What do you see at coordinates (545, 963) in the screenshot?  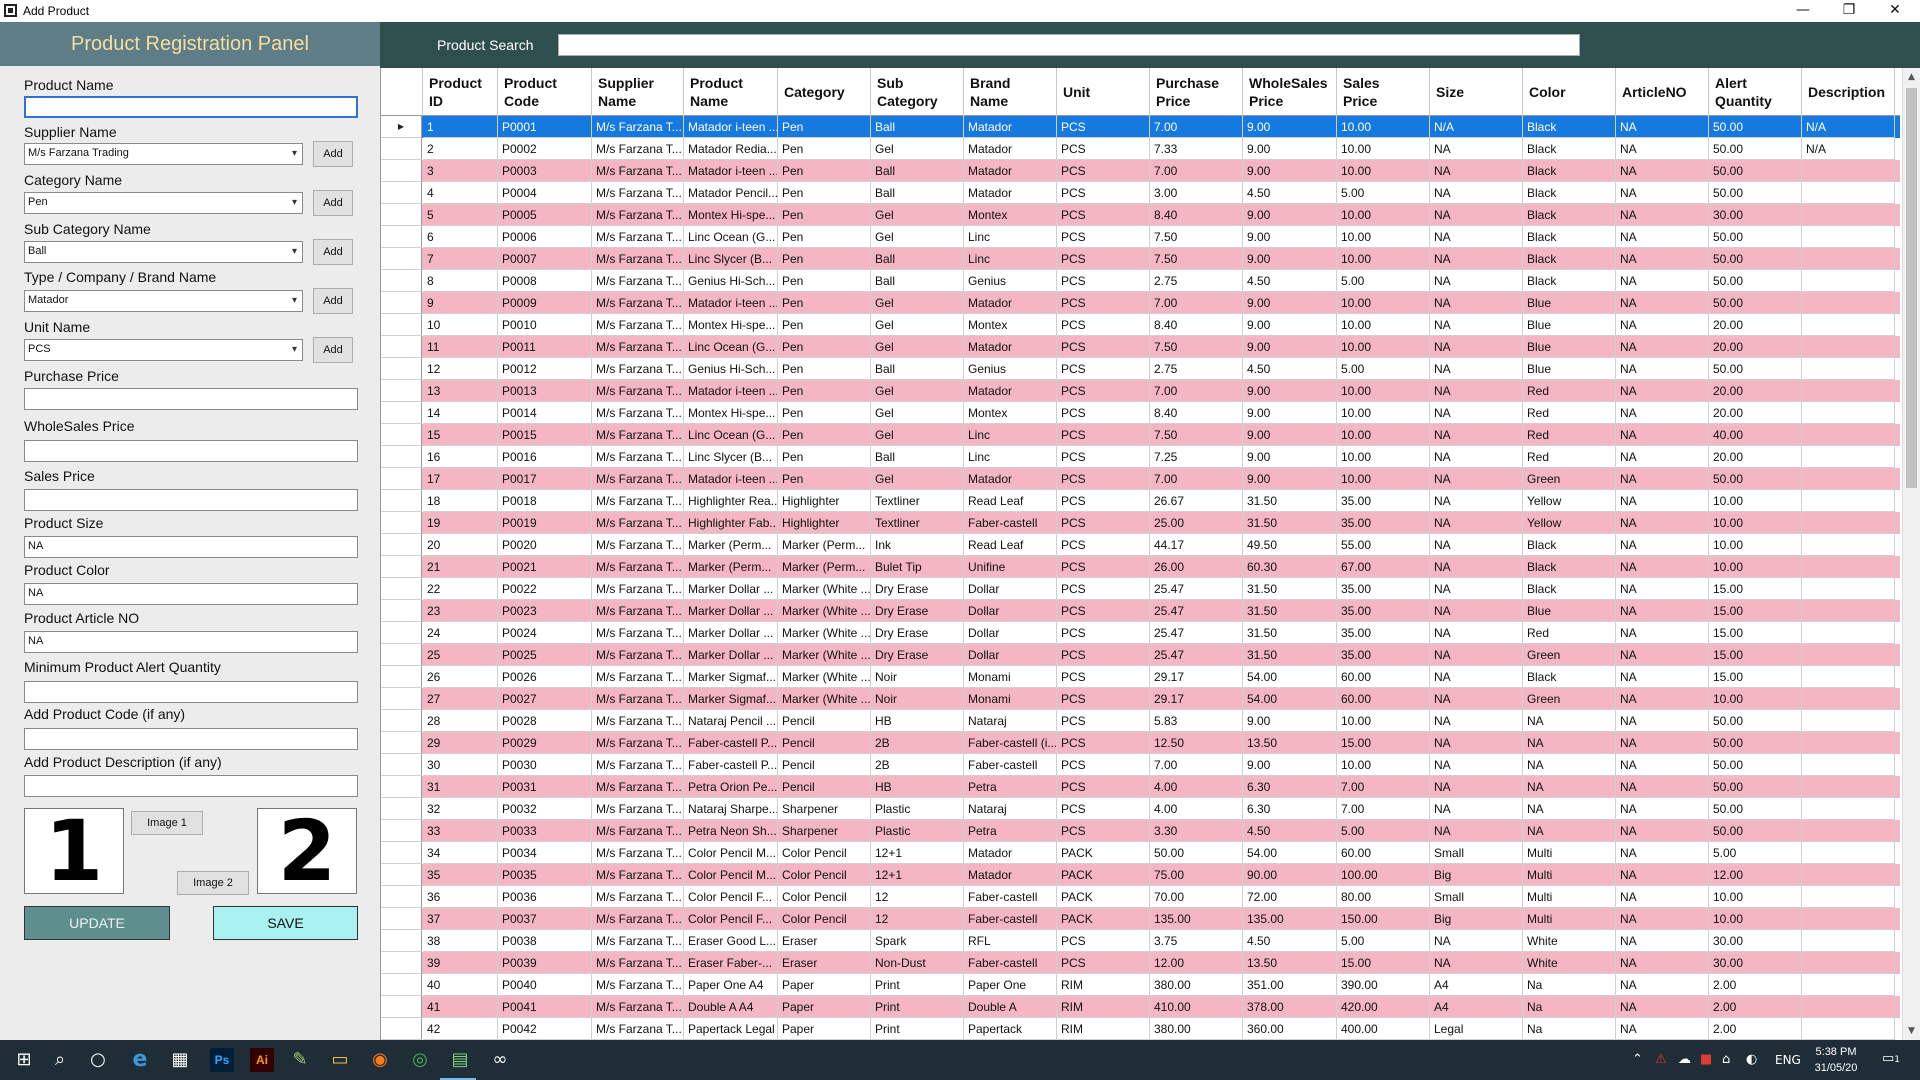 I see `table-cell: P0039` at bounding box center [545, 963].